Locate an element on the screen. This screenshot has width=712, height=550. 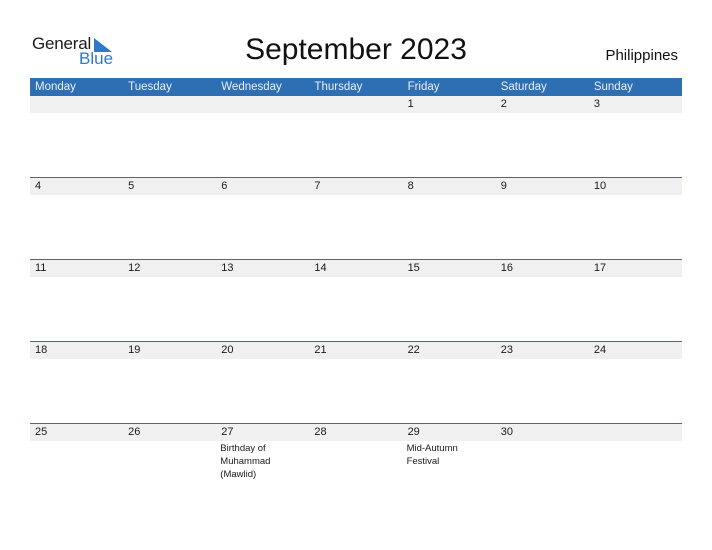
weekday-saturday: Saturday is located at coordinates (523, 87).